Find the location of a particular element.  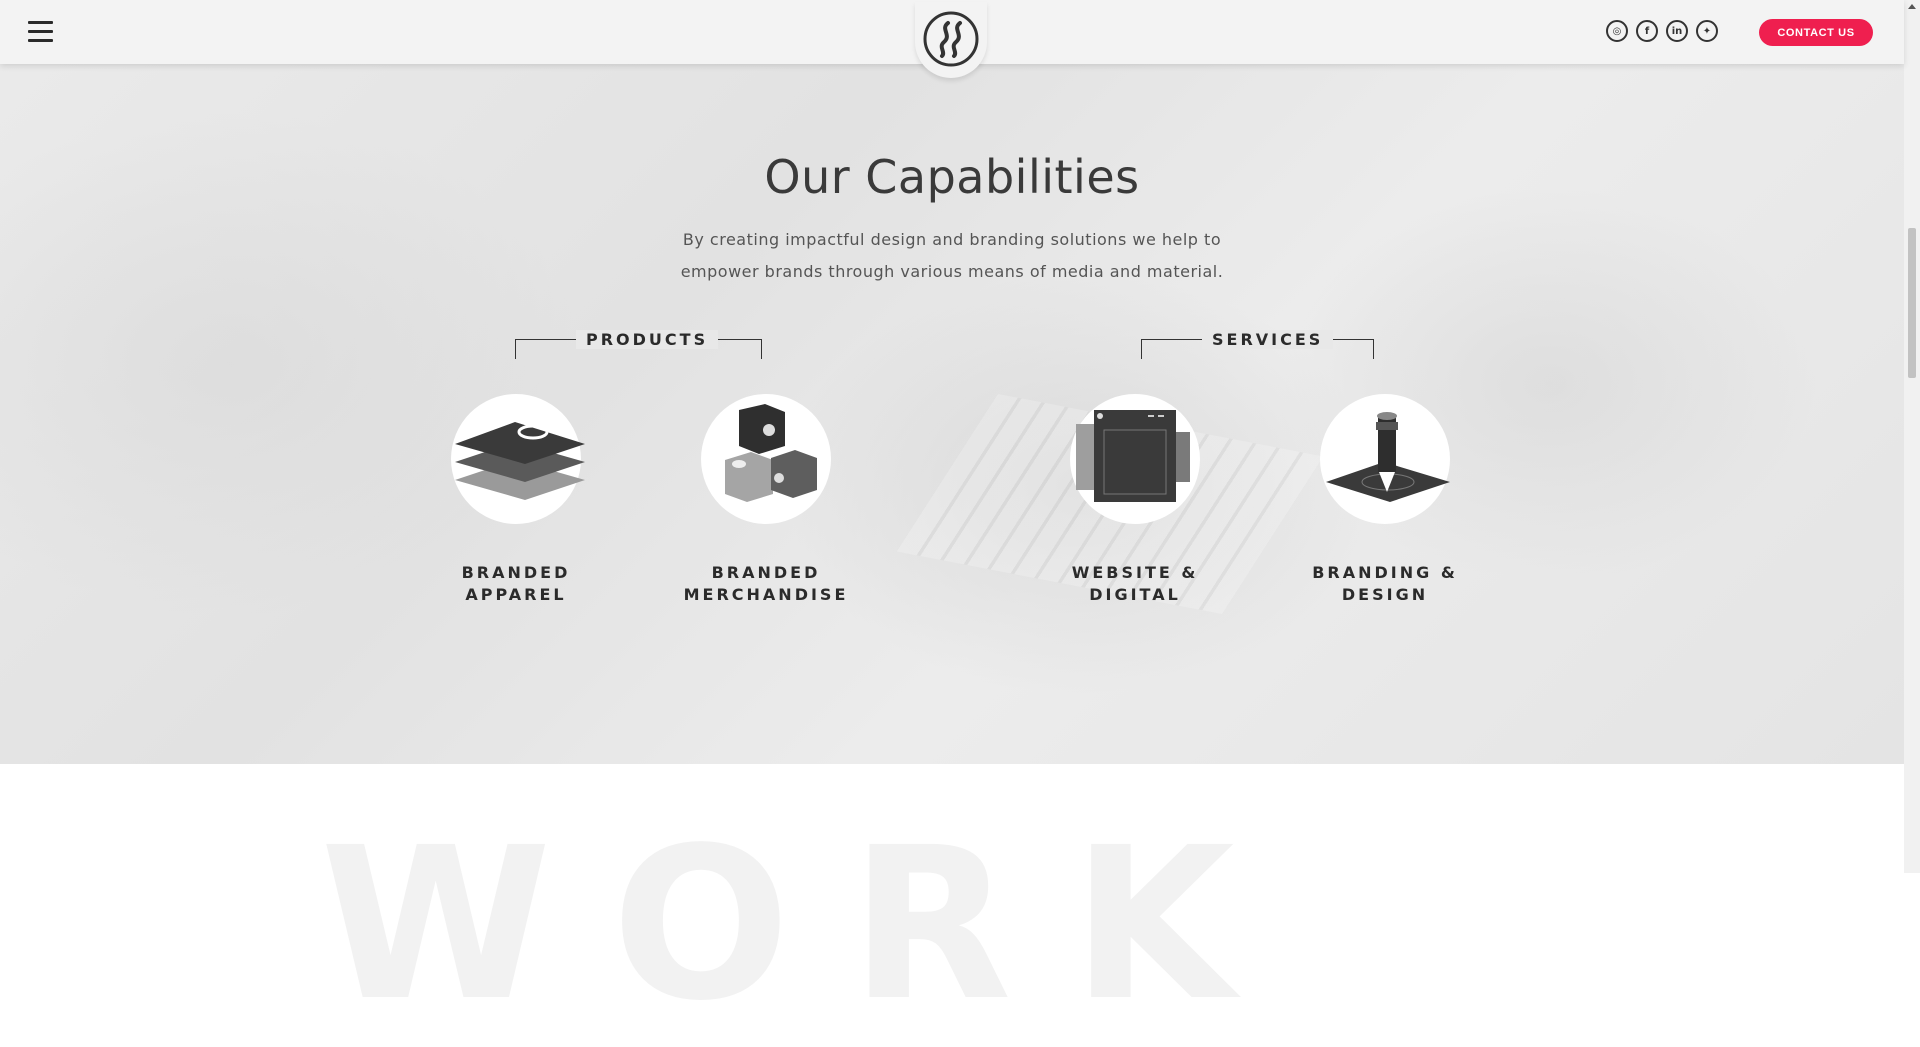

merchandise-icon-circle is located at coordinates (766, 459).